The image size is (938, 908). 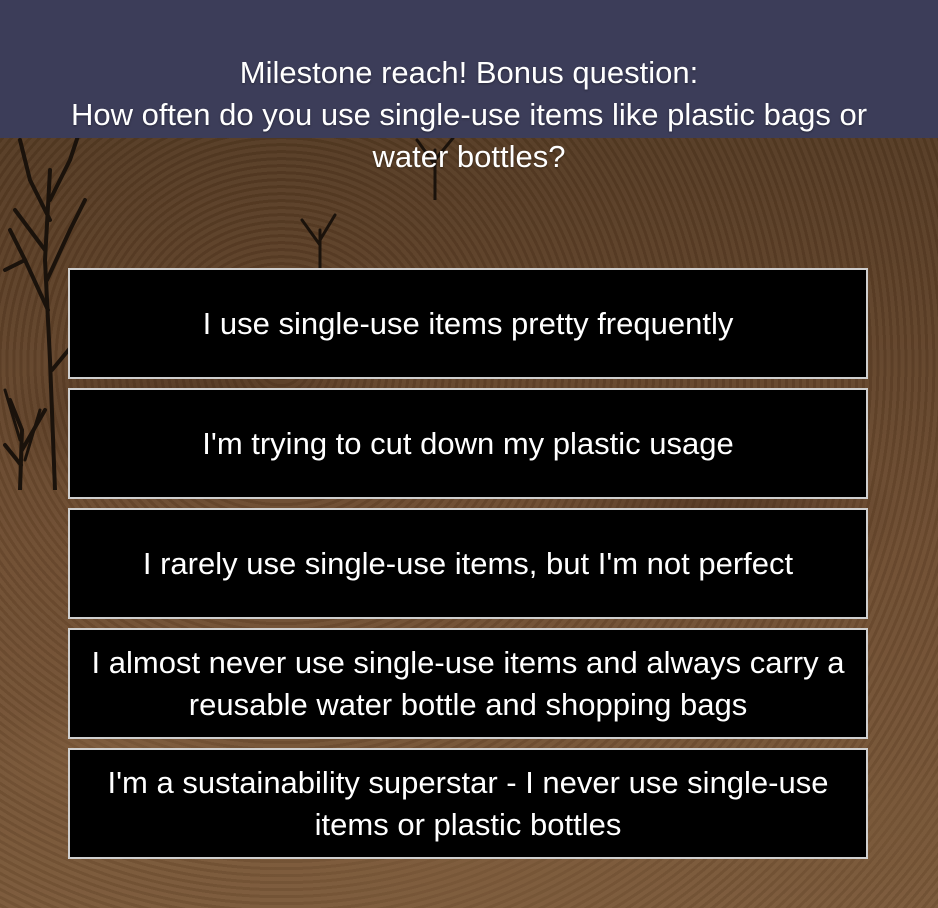 What do you see at coordinates (468, 443) in the screenshot?
I see `answer-option-2: I'm trying to cut down my plastic usage` at bounding box center [468, 443].